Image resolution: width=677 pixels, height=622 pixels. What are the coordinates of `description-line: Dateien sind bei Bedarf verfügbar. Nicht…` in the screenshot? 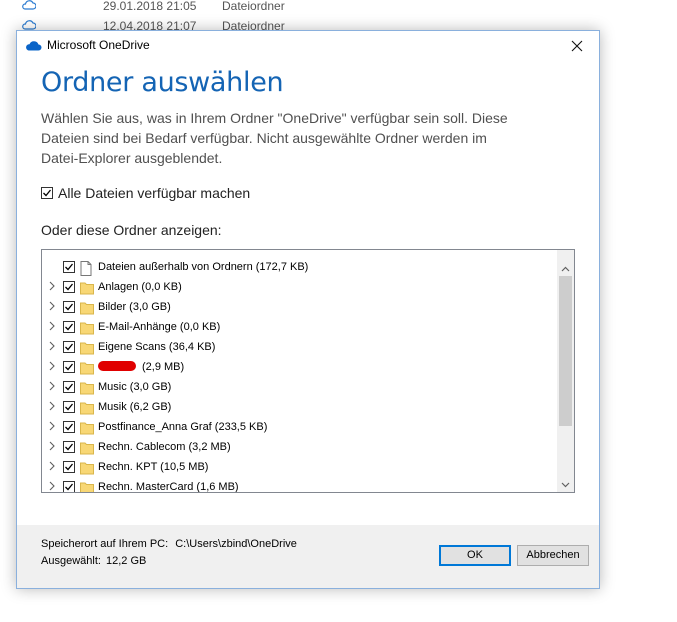 It's located at (264, 138).